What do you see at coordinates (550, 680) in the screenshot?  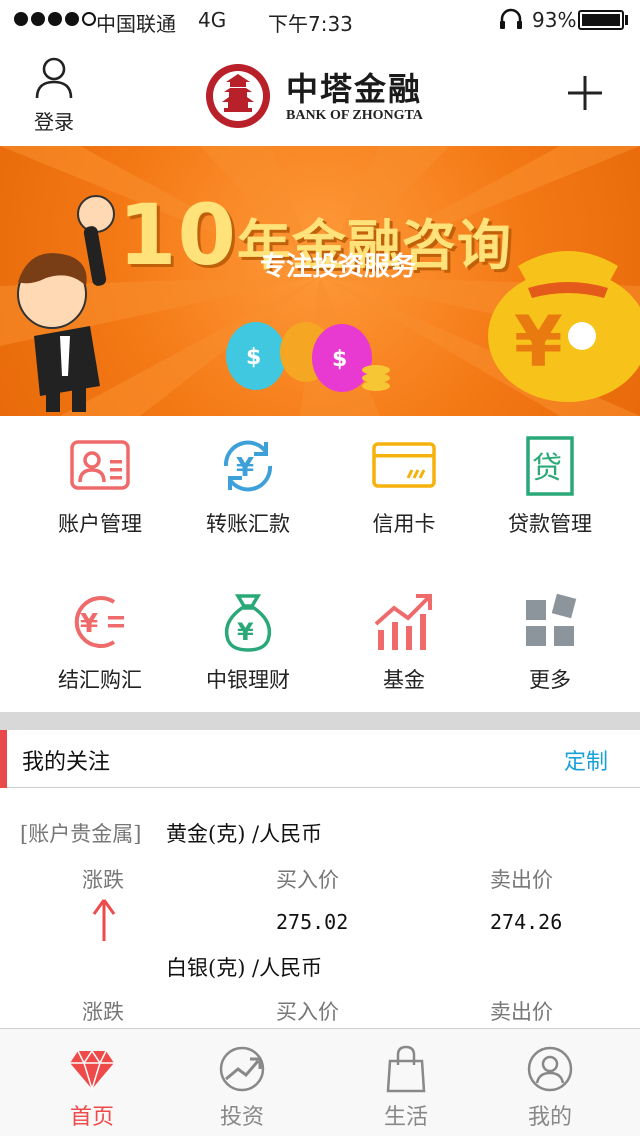 I see `service-label: 更多` at bounding box center [550, 680].